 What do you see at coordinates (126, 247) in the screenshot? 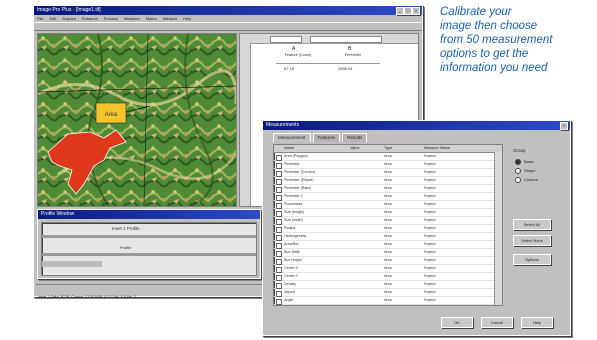
I see `profile-label-2: Profile` at bounding box center [126, 247].